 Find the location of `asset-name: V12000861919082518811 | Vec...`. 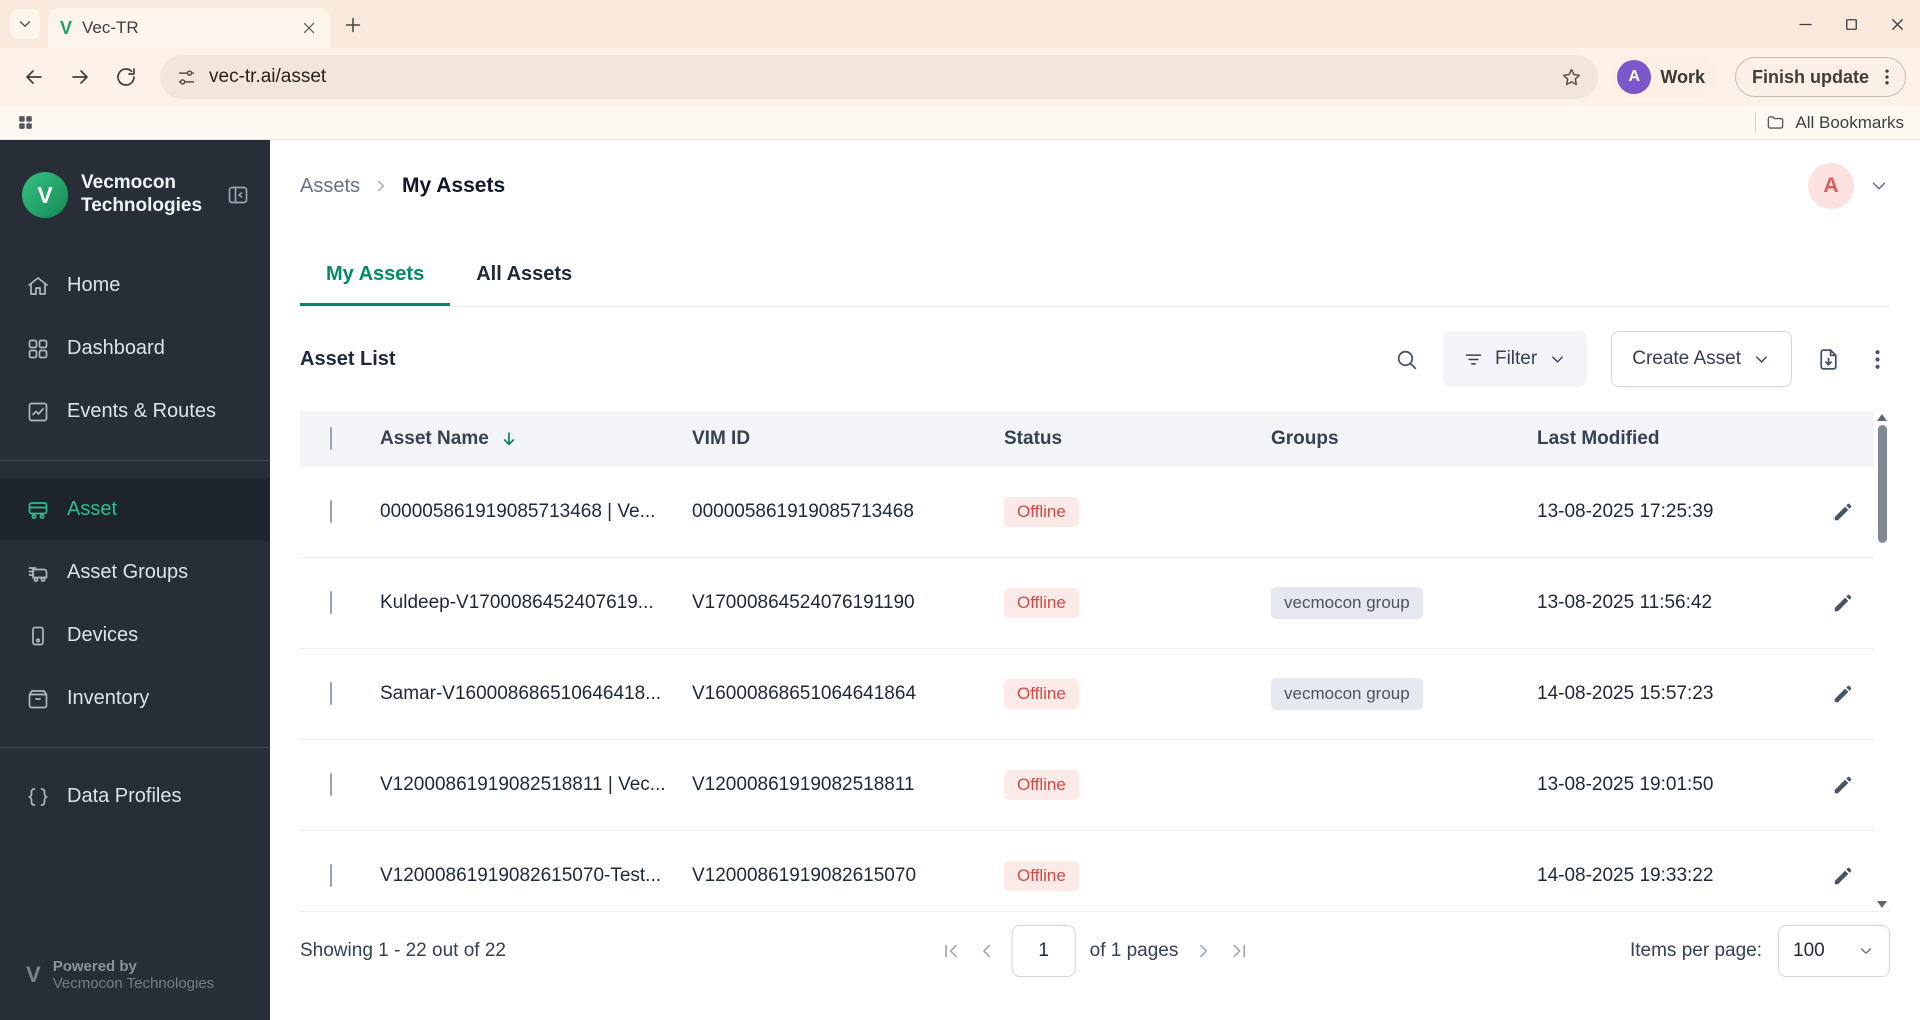

asset-name: V12000861919082518811 | Vec... is located at coordinates (523, 784).